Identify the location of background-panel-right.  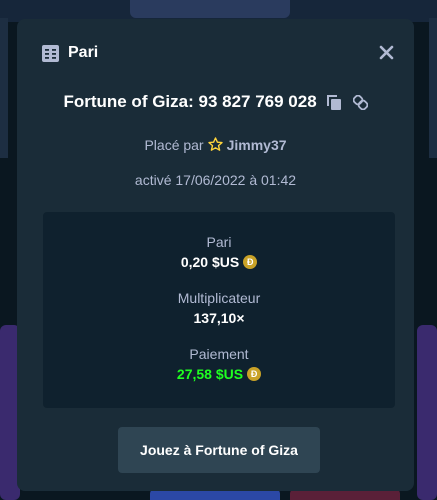
(433, 88).